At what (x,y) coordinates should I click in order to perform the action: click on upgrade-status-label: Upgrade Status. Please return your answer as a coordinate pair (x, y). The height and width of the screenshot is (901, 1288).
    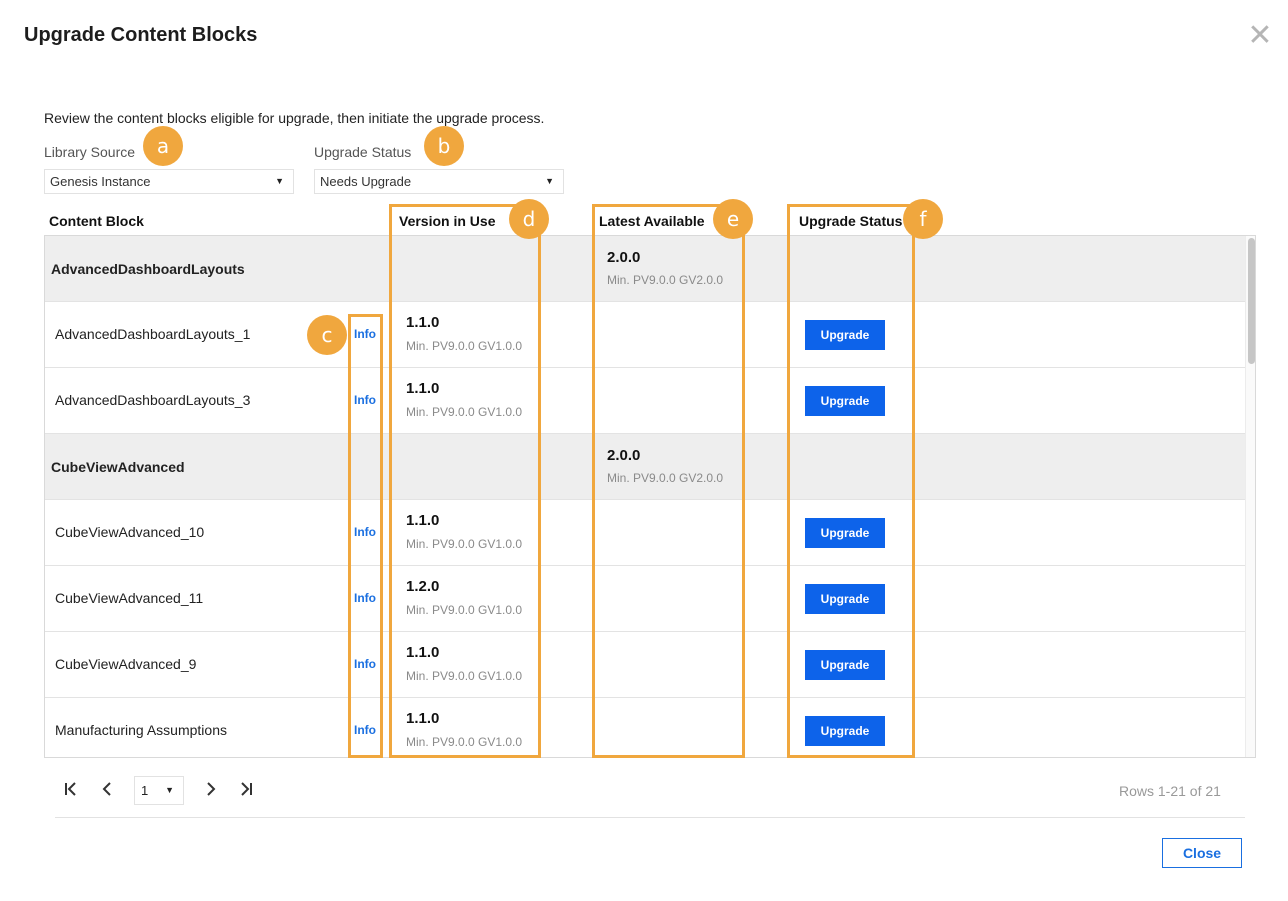
    Looking at the image, I should click on (363, 152).